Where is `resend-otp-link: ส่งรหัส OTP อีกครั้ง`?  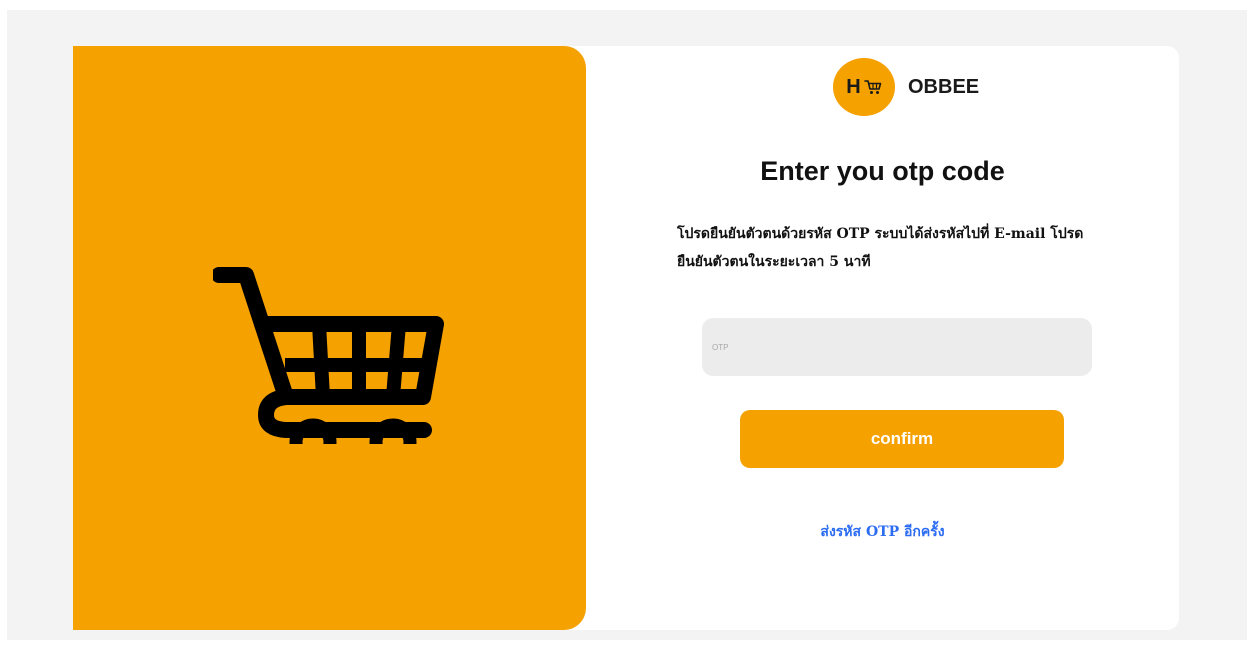 resend-otp-link: ส่งรหัส OTP อีกครั้ง is located at coordinates (882, 532).